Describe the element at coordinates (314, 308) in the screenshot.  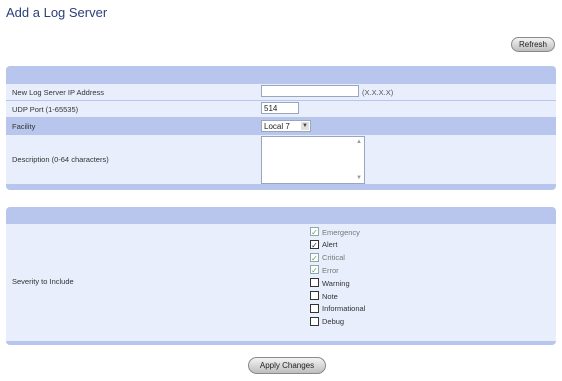
I see `severity-checkbox-informational` at that location.